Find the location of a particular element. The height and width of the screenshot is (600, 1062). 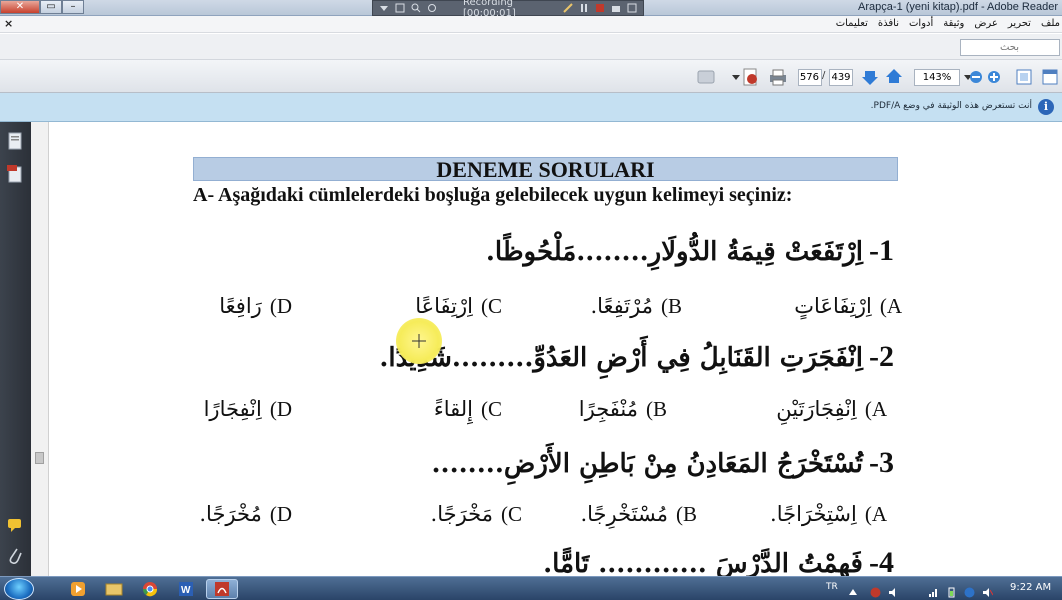

comments-panel-icon is located at coordinates (15, 524).